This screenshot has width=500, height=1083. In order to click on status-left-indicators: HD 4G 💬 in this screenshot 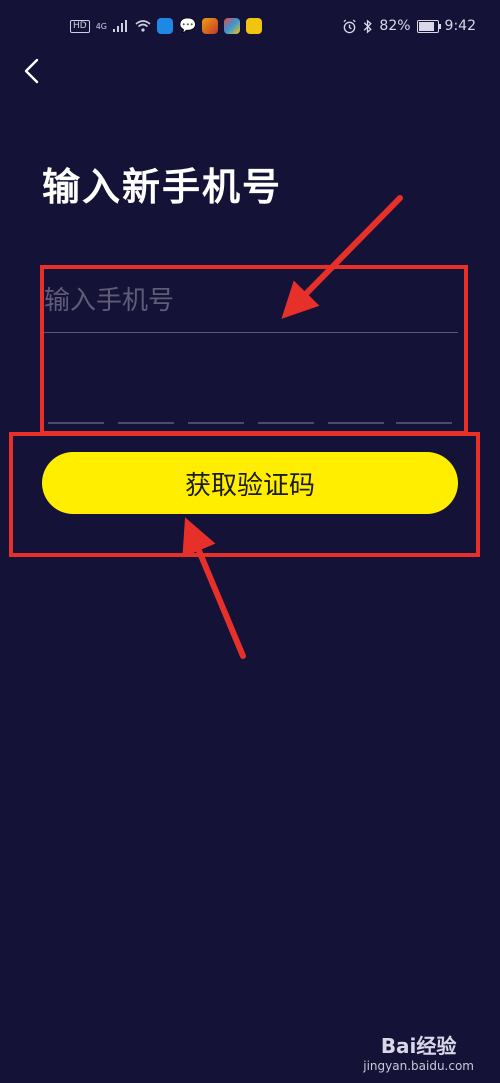, I will do `click(166, 26)`.